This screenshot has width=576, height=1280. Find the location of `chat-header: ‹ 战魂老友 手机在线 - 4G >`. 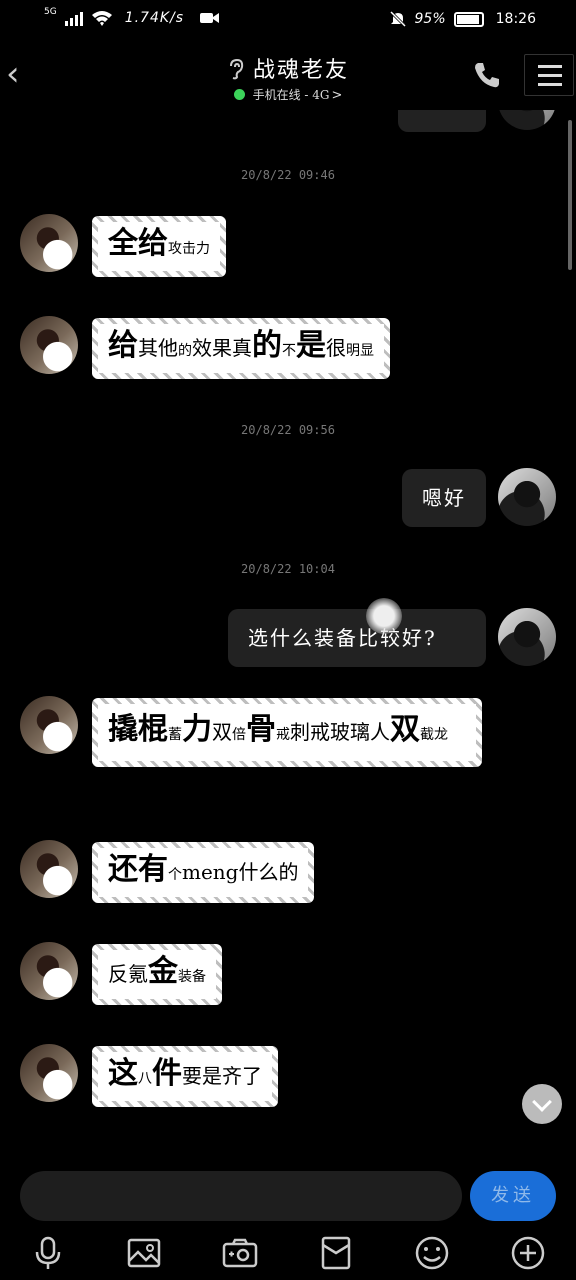

chat-header: ‹ 战魂老友 手机在线 - 4G > is located at coordinates (288, 75).